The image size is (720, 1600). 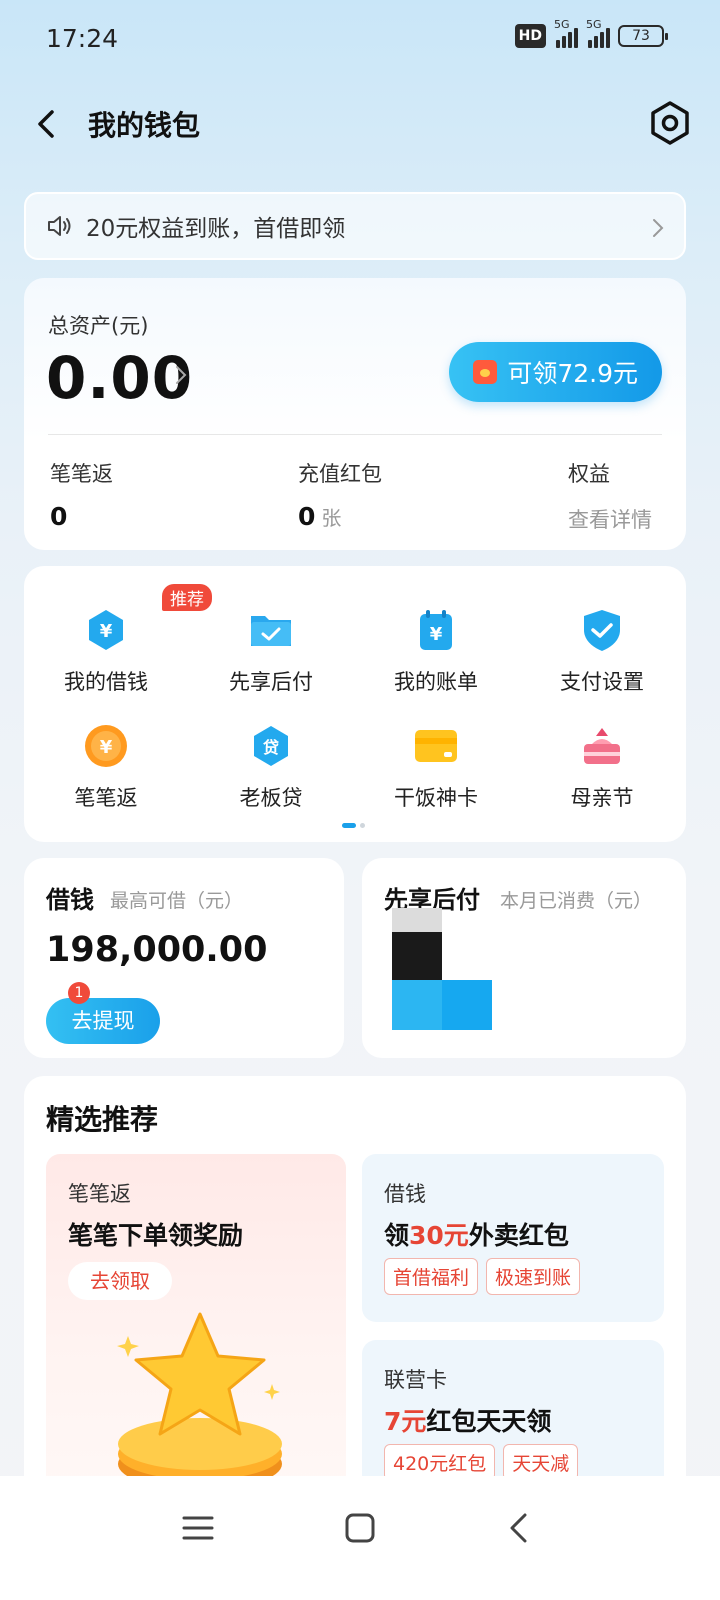 I want to click on stat-number: 0, so click(x=307, y=516).